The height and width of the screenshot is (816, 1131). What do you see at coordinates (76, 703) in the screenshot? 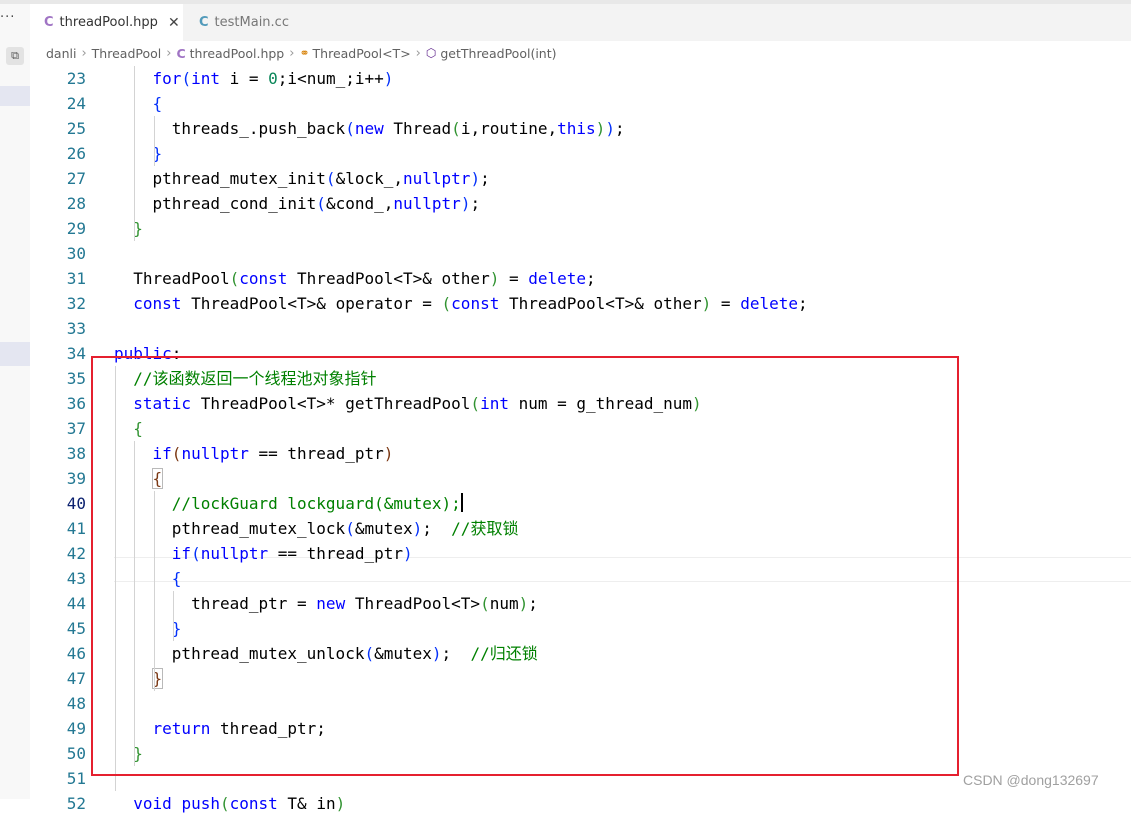
I see `line-number: 48` at bounding box center [76, 703].